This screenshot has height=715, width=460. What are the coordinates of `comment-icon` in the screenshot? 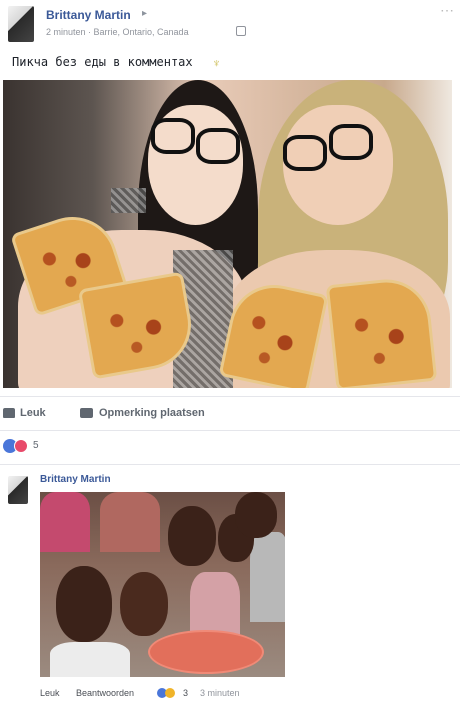 It's located at (86, 413).